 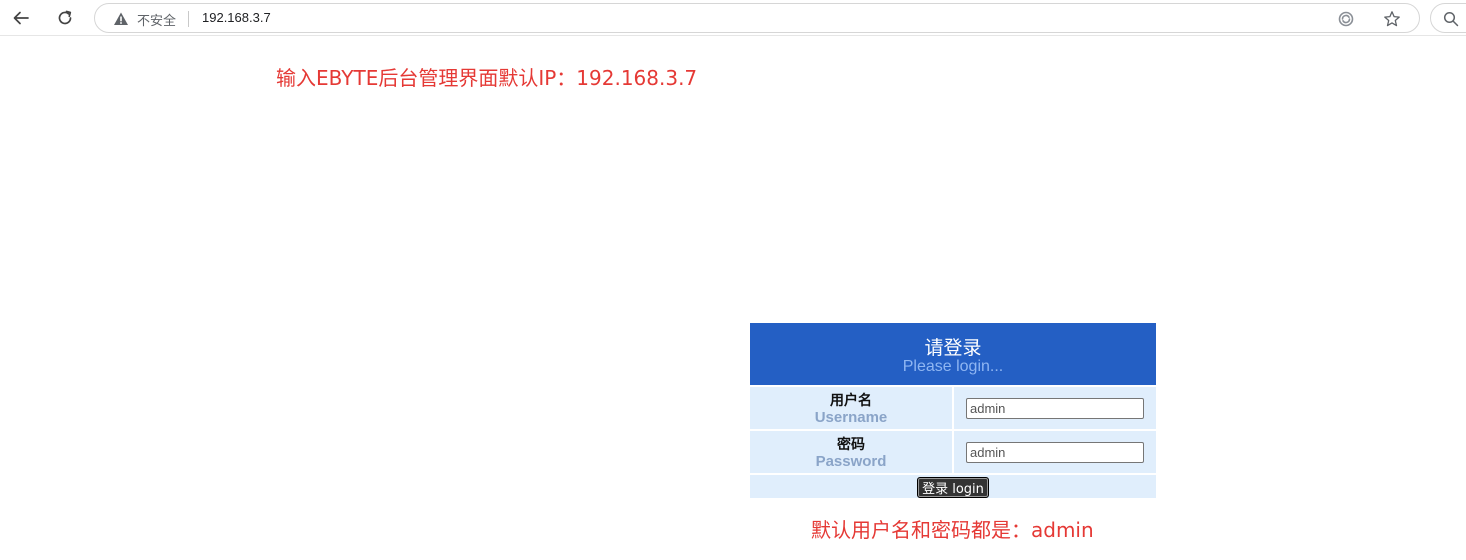 I want to click on url-text: 192.168.3.7, so click(x=236, y=17).